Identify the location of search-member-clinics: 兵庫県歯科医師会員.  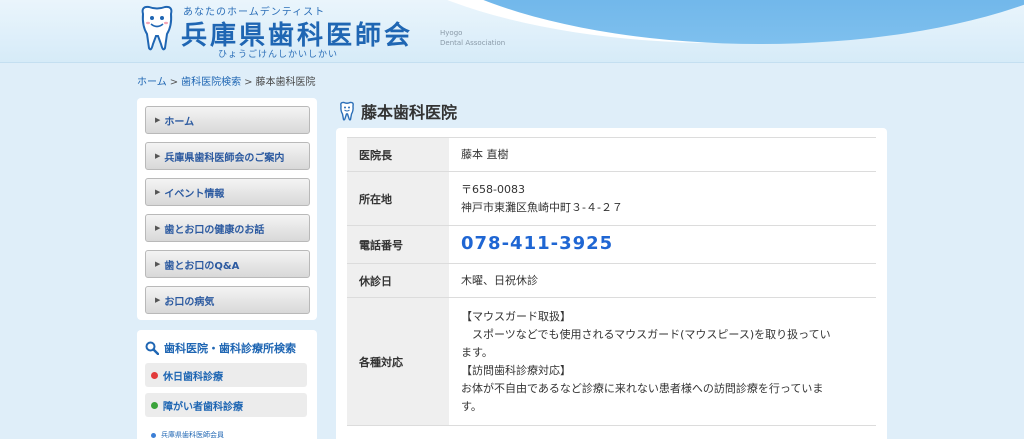
(226, 433).